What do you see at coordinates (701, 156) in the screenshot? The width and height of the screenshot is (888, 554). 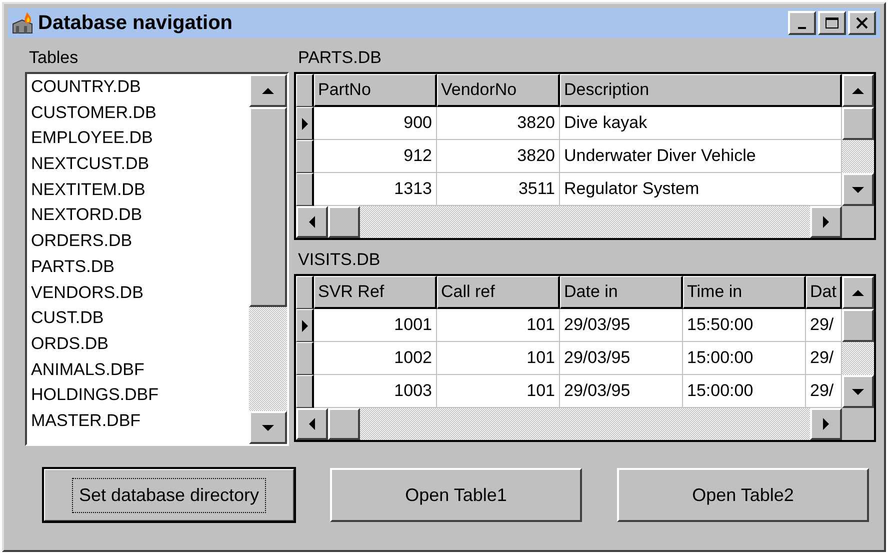 I see `table-cell: Underwater Diver Vehicle` at bounding box center [701, 156].